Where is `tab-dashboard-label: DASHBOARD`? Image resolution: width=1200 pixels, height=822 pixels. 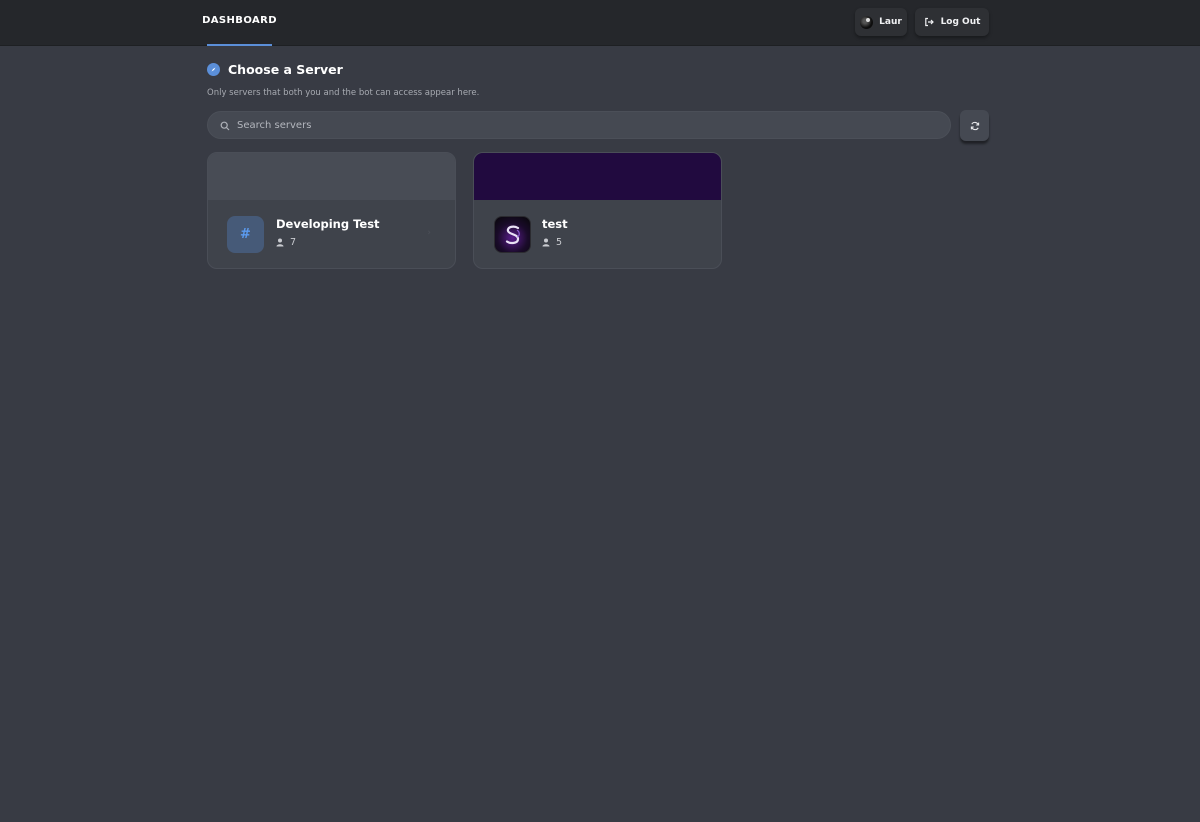
tab-dashboard-label: DASHBOARD is located at coordinates (239, 20).